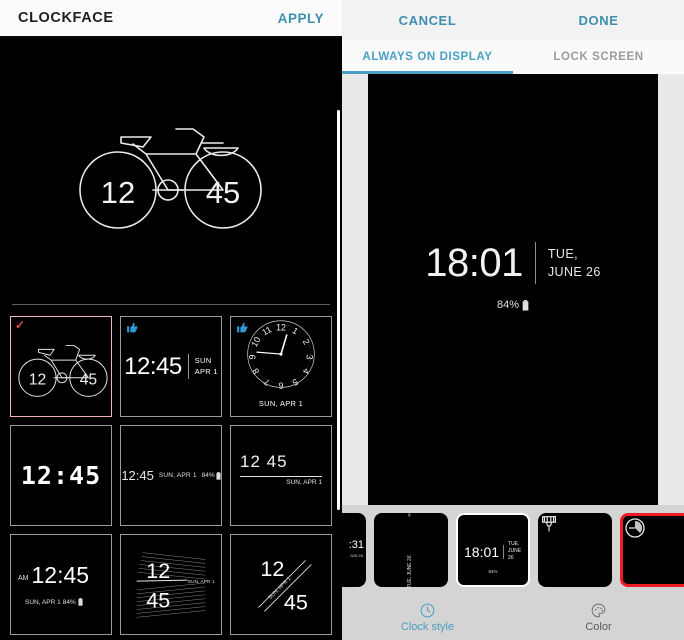 Image resolution: width=684 pixels, height=640 pixels. Describe the element at coordinates (635, 528) in the screenshot. I see `clock-pie-icon` at that location.